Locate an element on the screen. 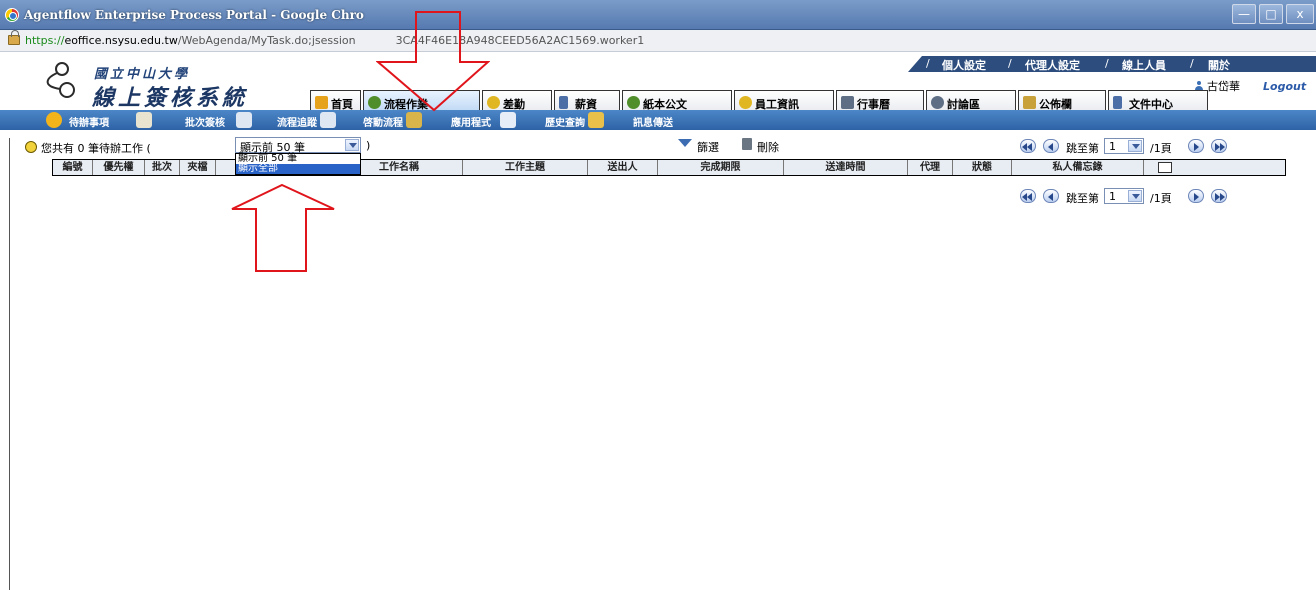  column-number: 編號 is located at coordinates (73, 167).